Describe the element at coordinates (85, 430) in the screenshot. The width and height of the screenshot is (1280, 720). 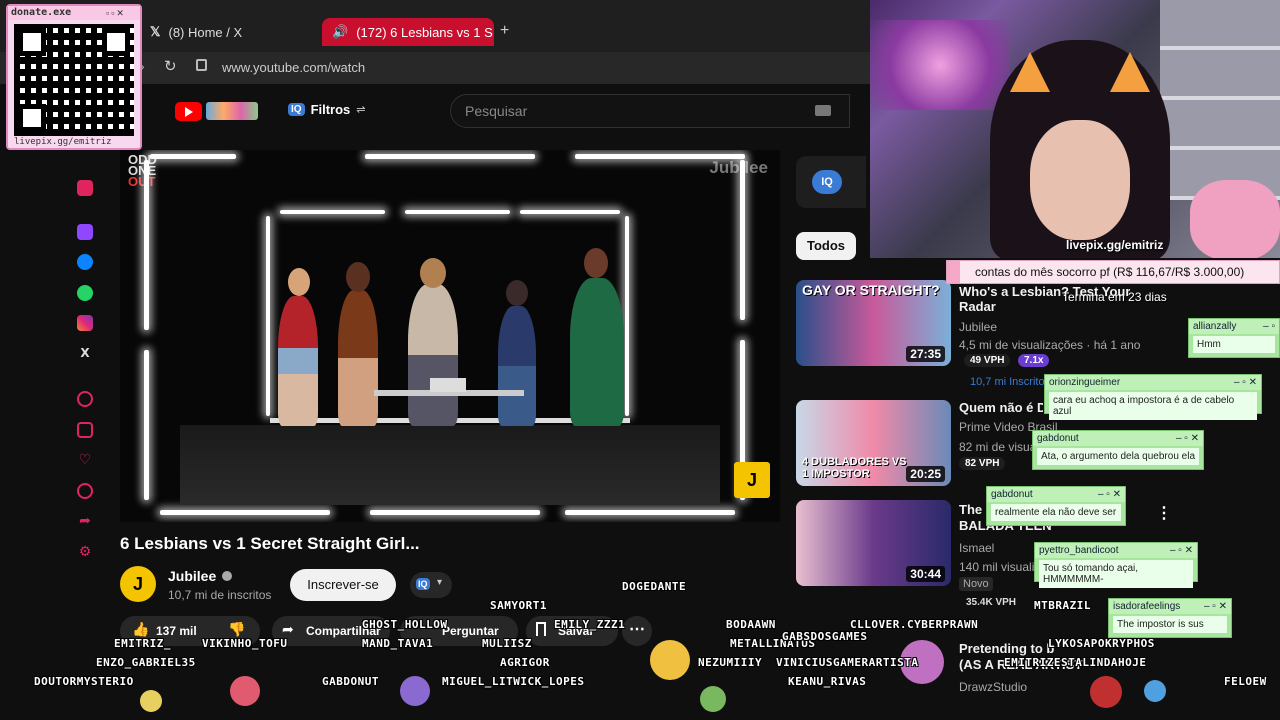
I see `grid-icon` at that location.